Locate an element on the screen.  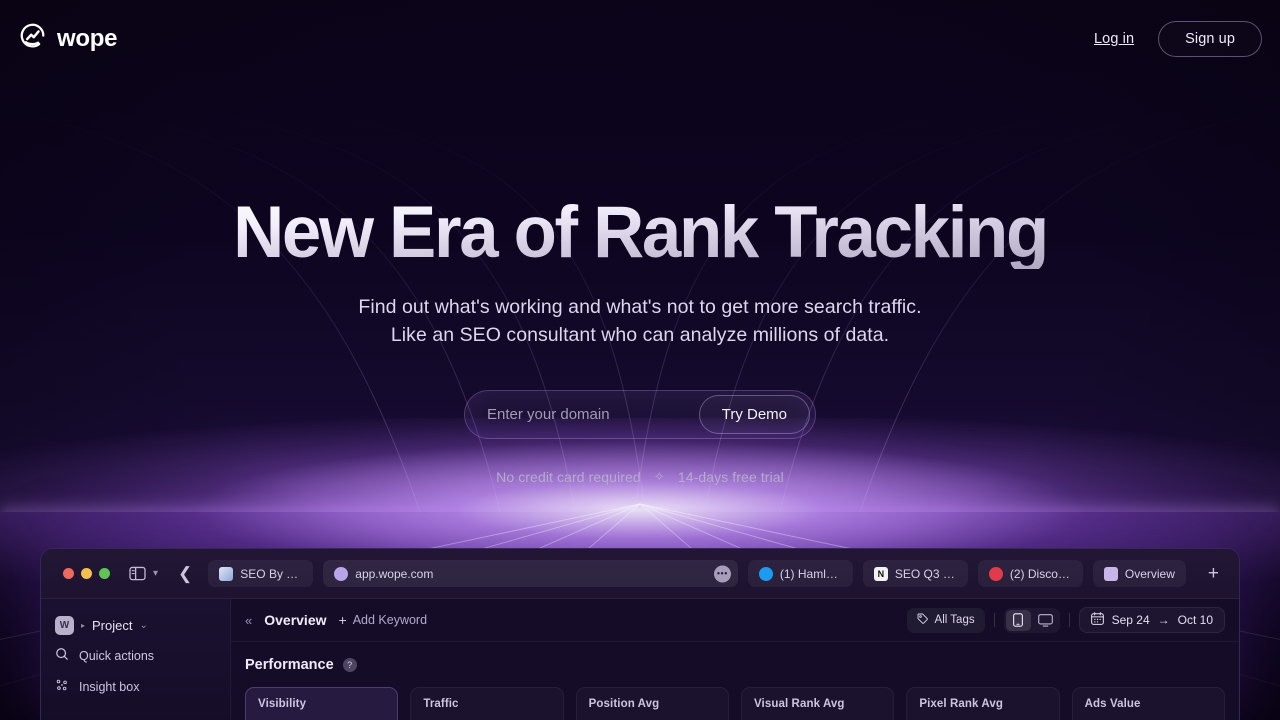
date-from: Sep 24 is located at coordinates (1130, 620).